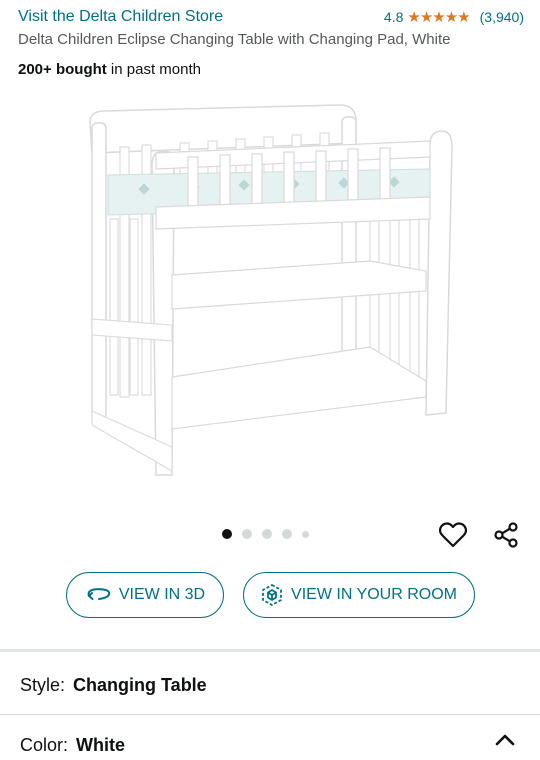  I want to click on bought-suffix: in past month, so click(153, 69).